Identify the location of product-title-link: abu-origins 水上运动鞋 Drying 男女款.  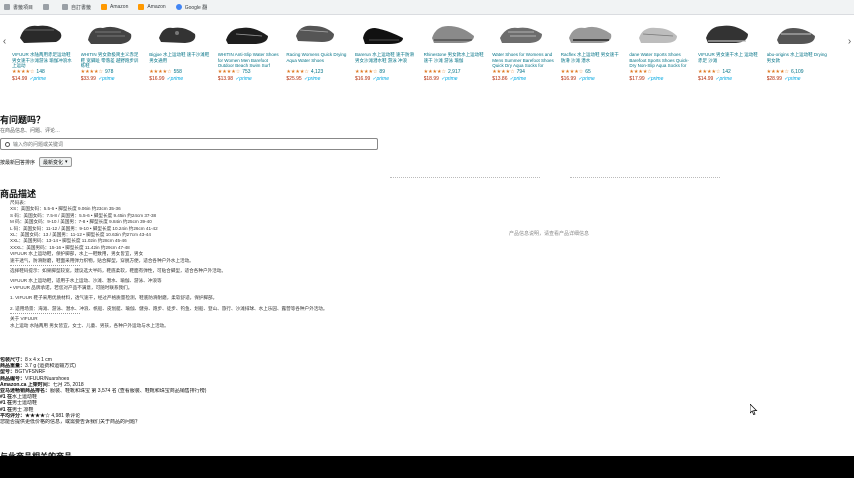
(798, 60).